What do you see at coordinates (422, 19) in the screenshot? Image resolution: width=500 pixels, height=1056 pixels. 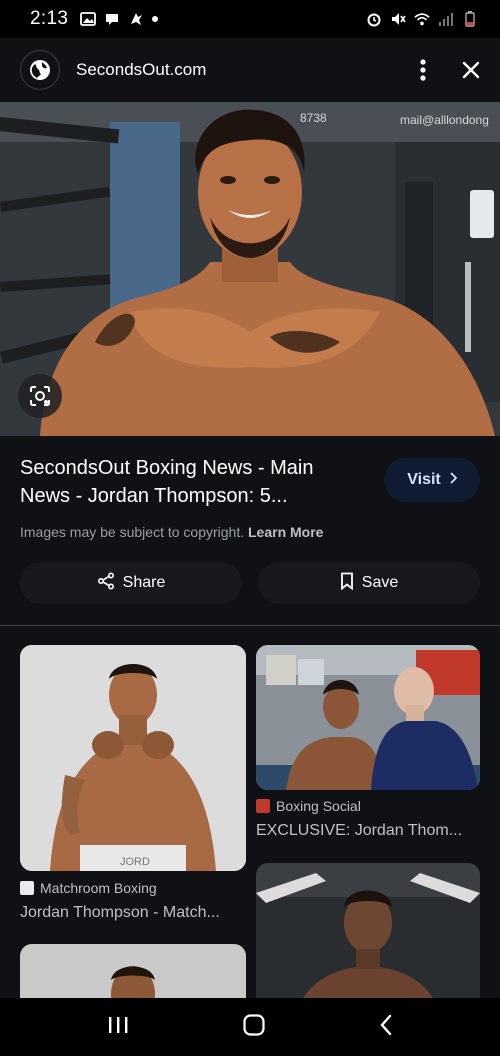 I see `wifi-icon` at bounding box center [422, 19].